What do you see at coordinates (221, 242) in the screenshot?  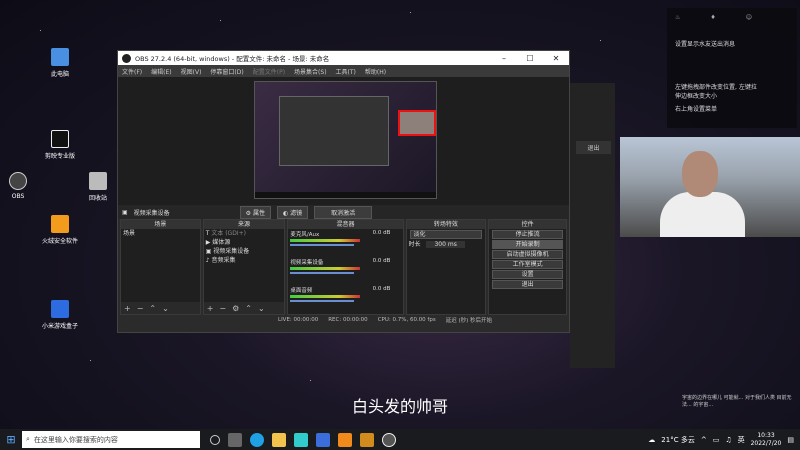 I see `source-item-label: 媒体源` at bounding box center [221, 242].